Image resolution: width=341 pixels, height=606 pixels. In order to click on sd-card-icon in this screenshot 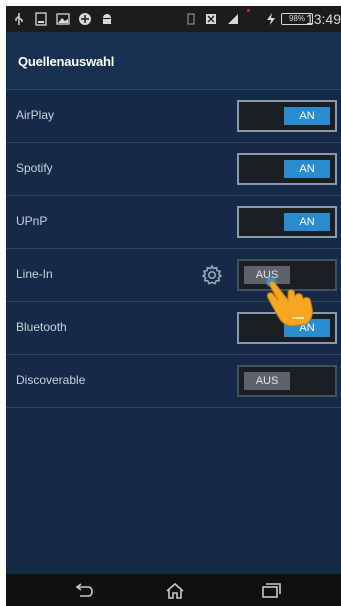, I will do `click(41, 19)`.